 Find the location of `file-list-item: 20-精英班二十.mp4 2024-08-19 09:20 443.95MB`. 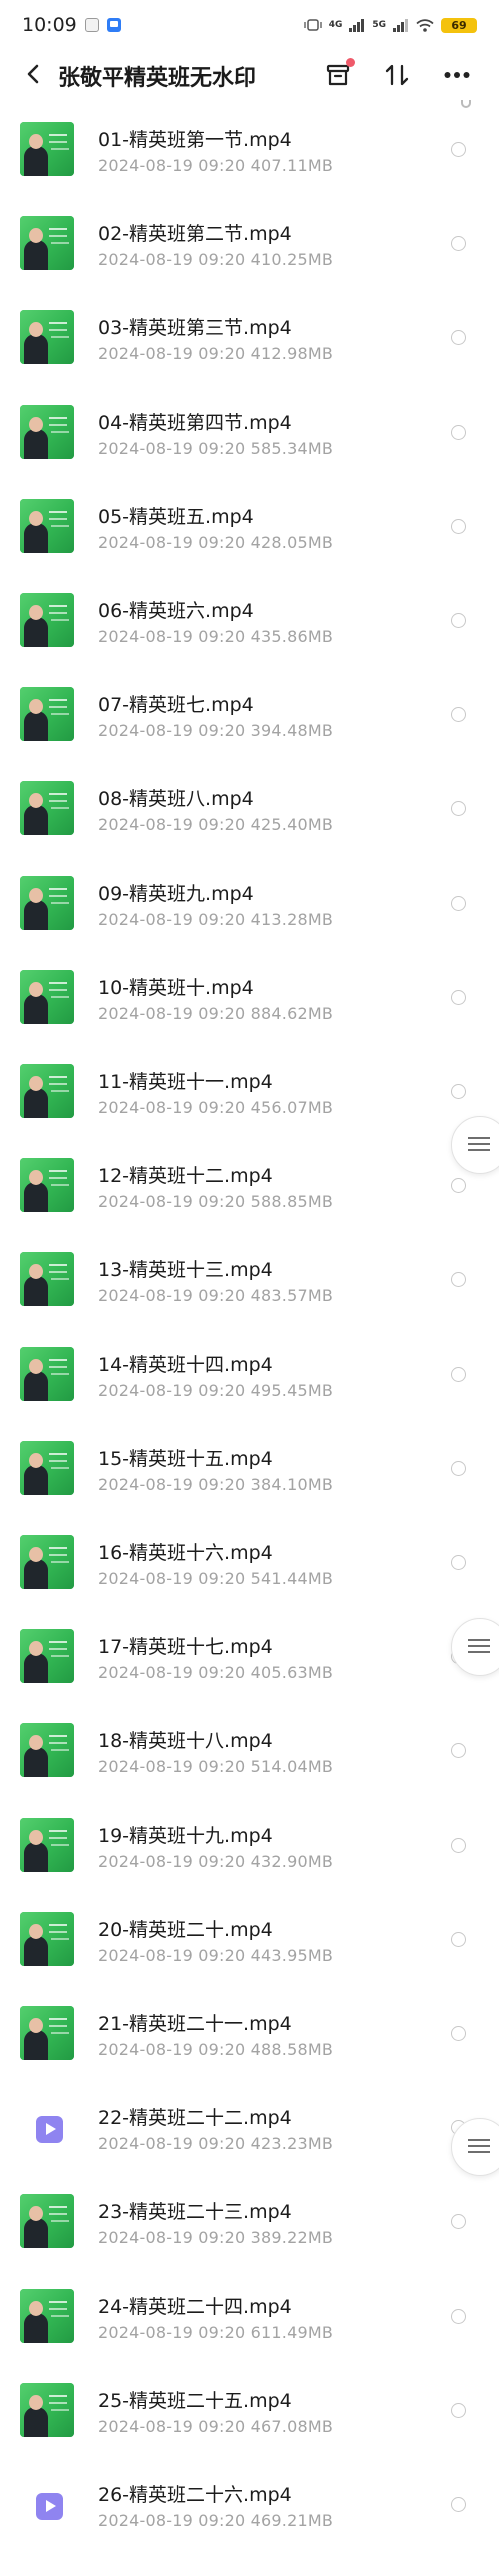

file-list-item: 20-精英班二十.mp4 2024-08-19 09:20 443.95MB is located at coordinates (249, 1935).